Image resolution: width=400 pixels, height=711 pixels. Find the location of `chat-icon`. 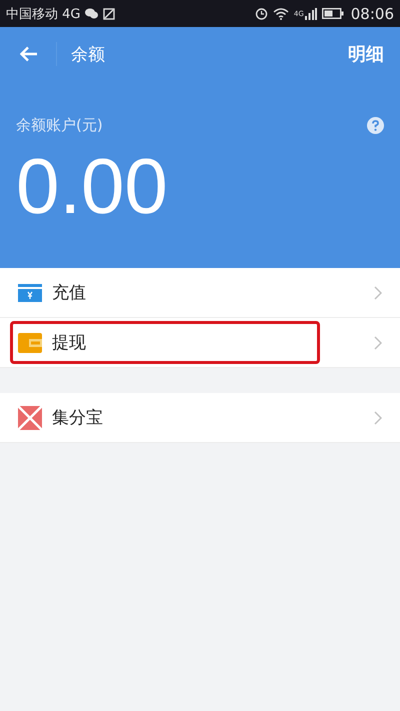

chat-icon is located at coordinates (91, 13).